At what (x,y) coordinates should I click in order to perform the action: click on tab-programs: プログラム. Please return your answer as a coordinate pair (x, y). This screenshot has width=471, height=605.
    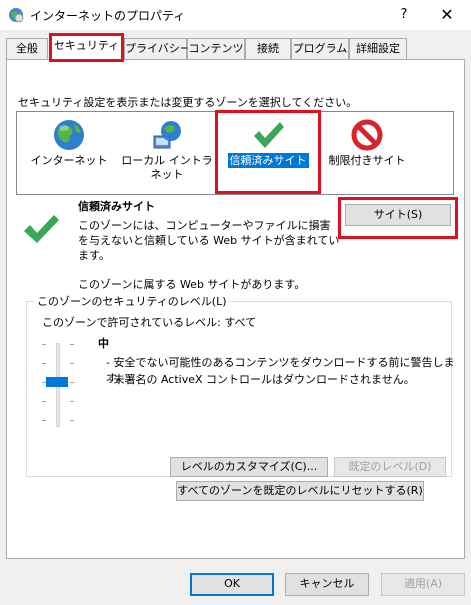
    Looking at the image, I should click on (320, 48).